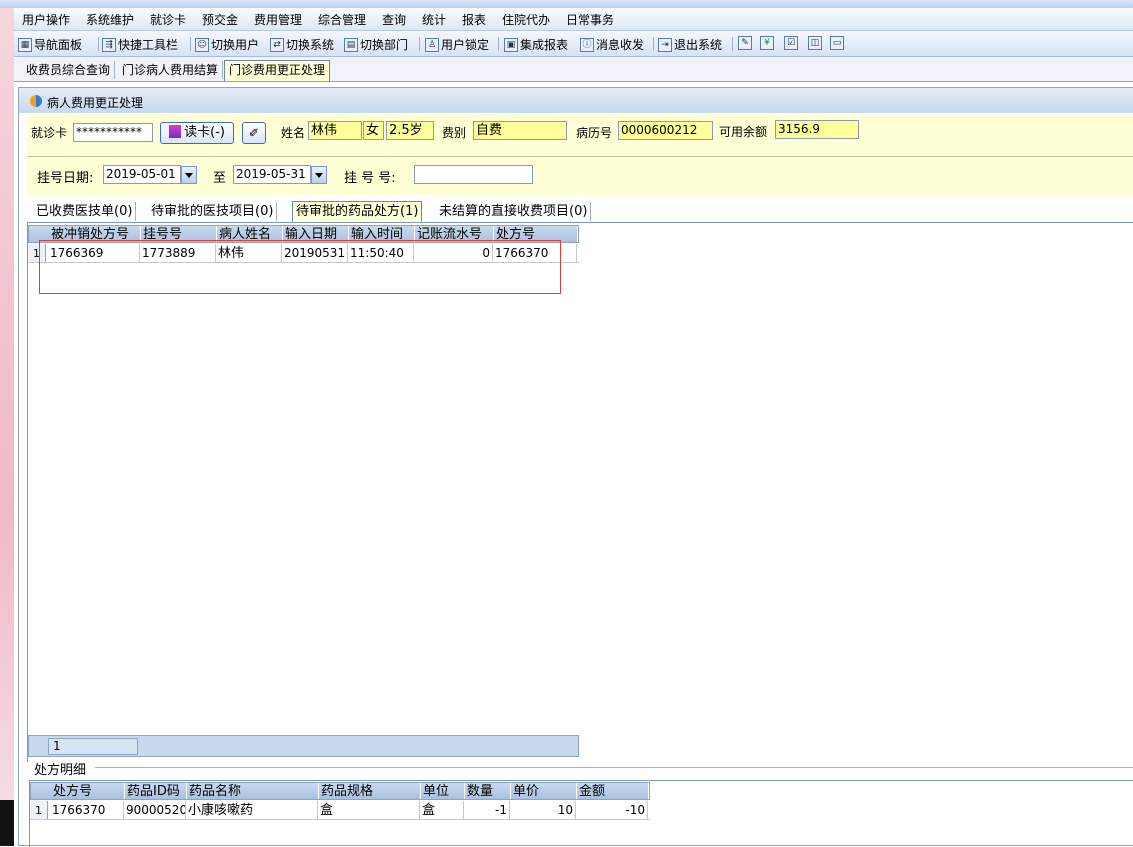  What do you see at coordinates (7, 823) in the screenshot?
I see `desktop-strip-dark` at bounding box center [7, 823].